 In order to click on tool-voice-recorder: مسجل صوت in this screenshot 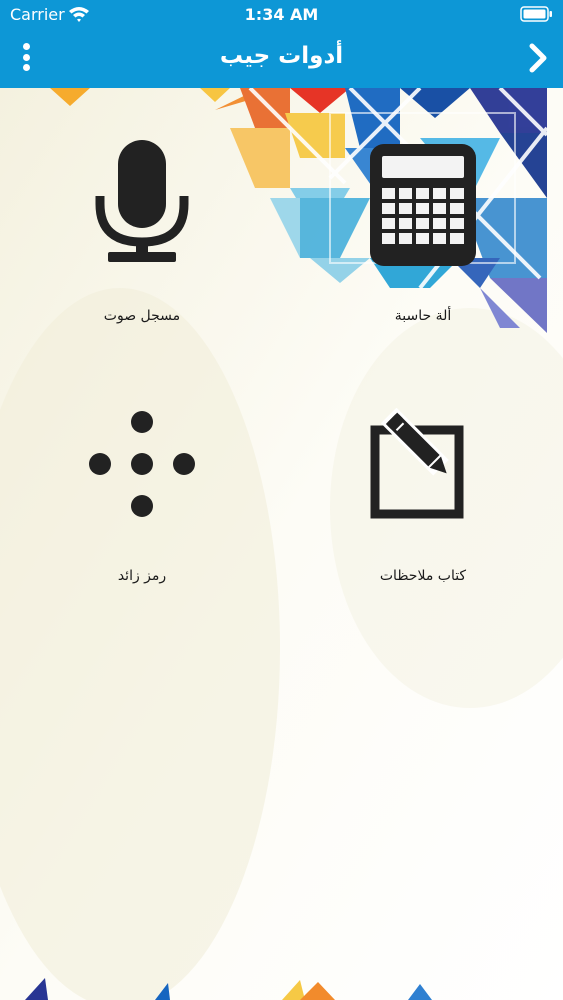, I will do `click(142, 238)`.